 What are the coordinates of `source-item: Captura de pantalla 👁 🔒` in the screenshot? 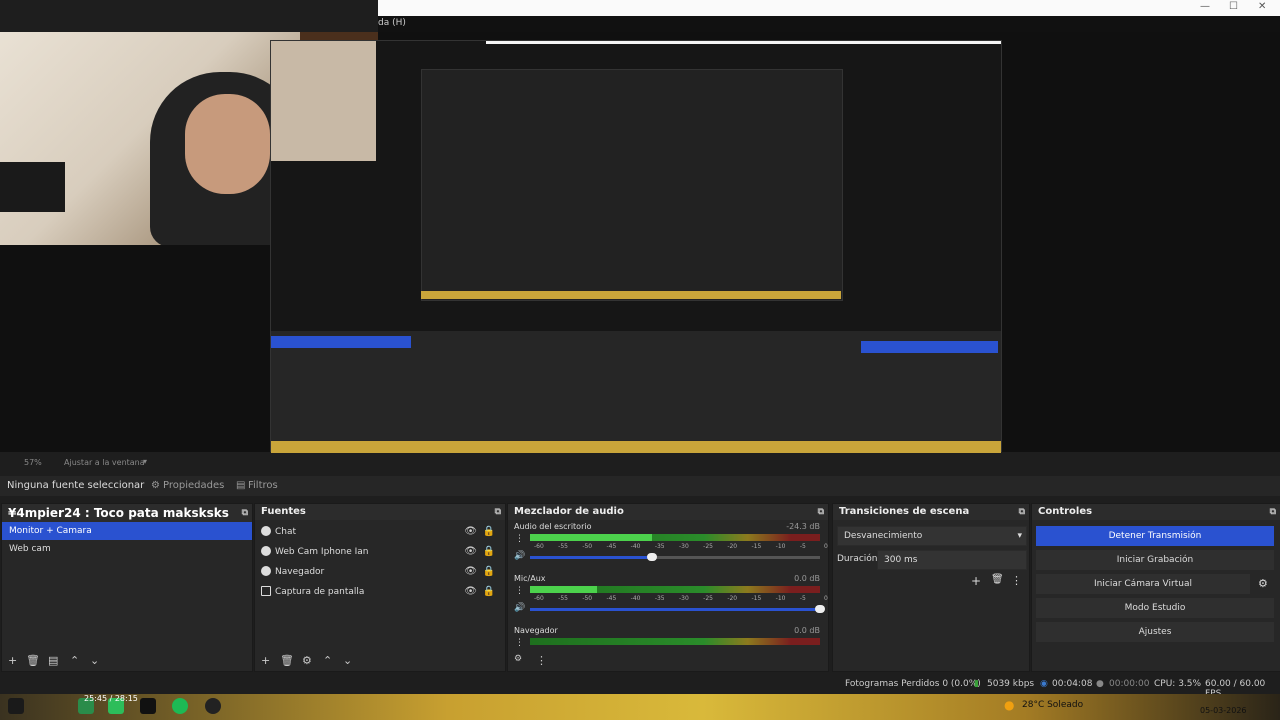 It's located at (380, 592).